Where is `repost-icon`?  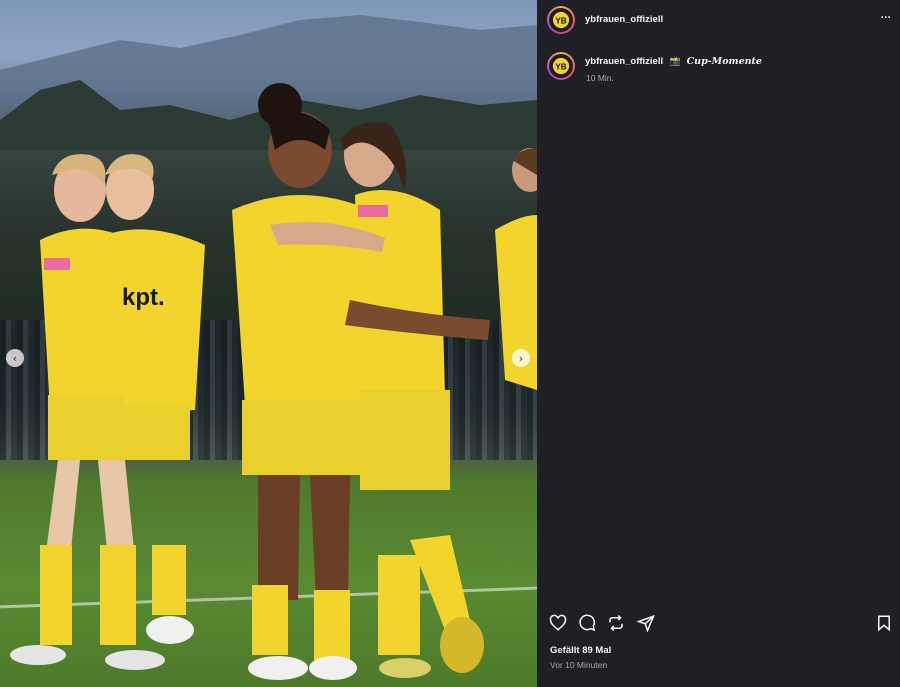 repost-icon is located at coordinates (616, 623).